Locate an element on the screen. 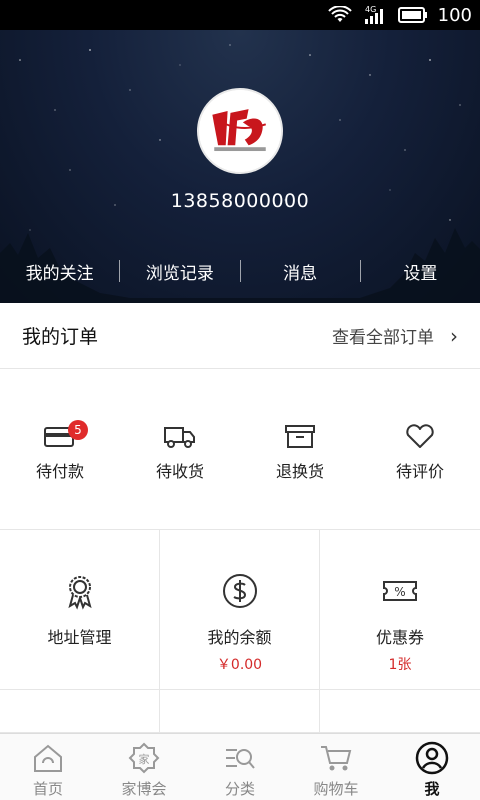  link-messages: 消息 is located at coordinates (300, 271).